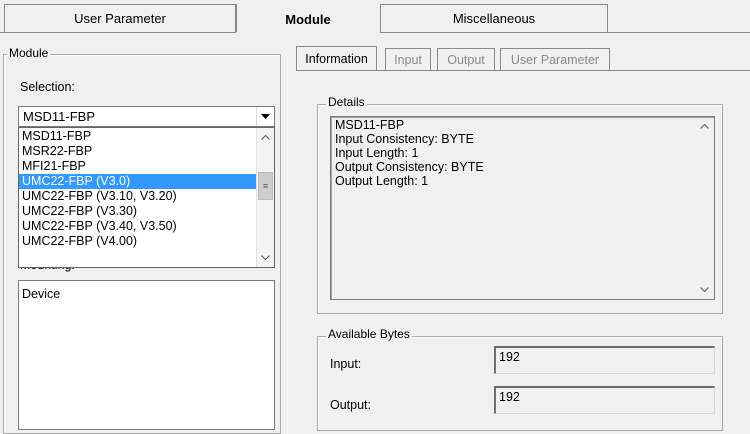  I want to click on tab-input: Input, so click(408, 59).